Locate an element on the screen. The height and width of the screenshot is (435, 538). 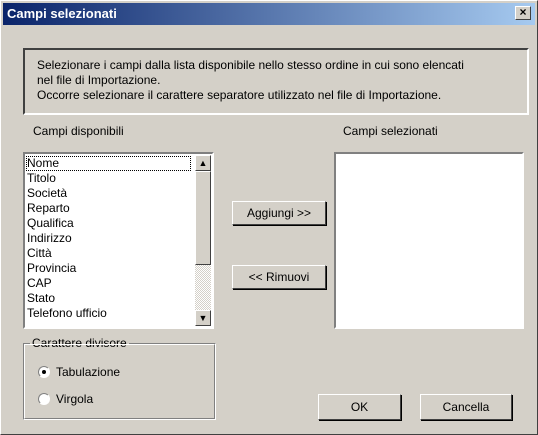
scroll-up-arrow-icon: ▲ is located at coordinates (203, 163).